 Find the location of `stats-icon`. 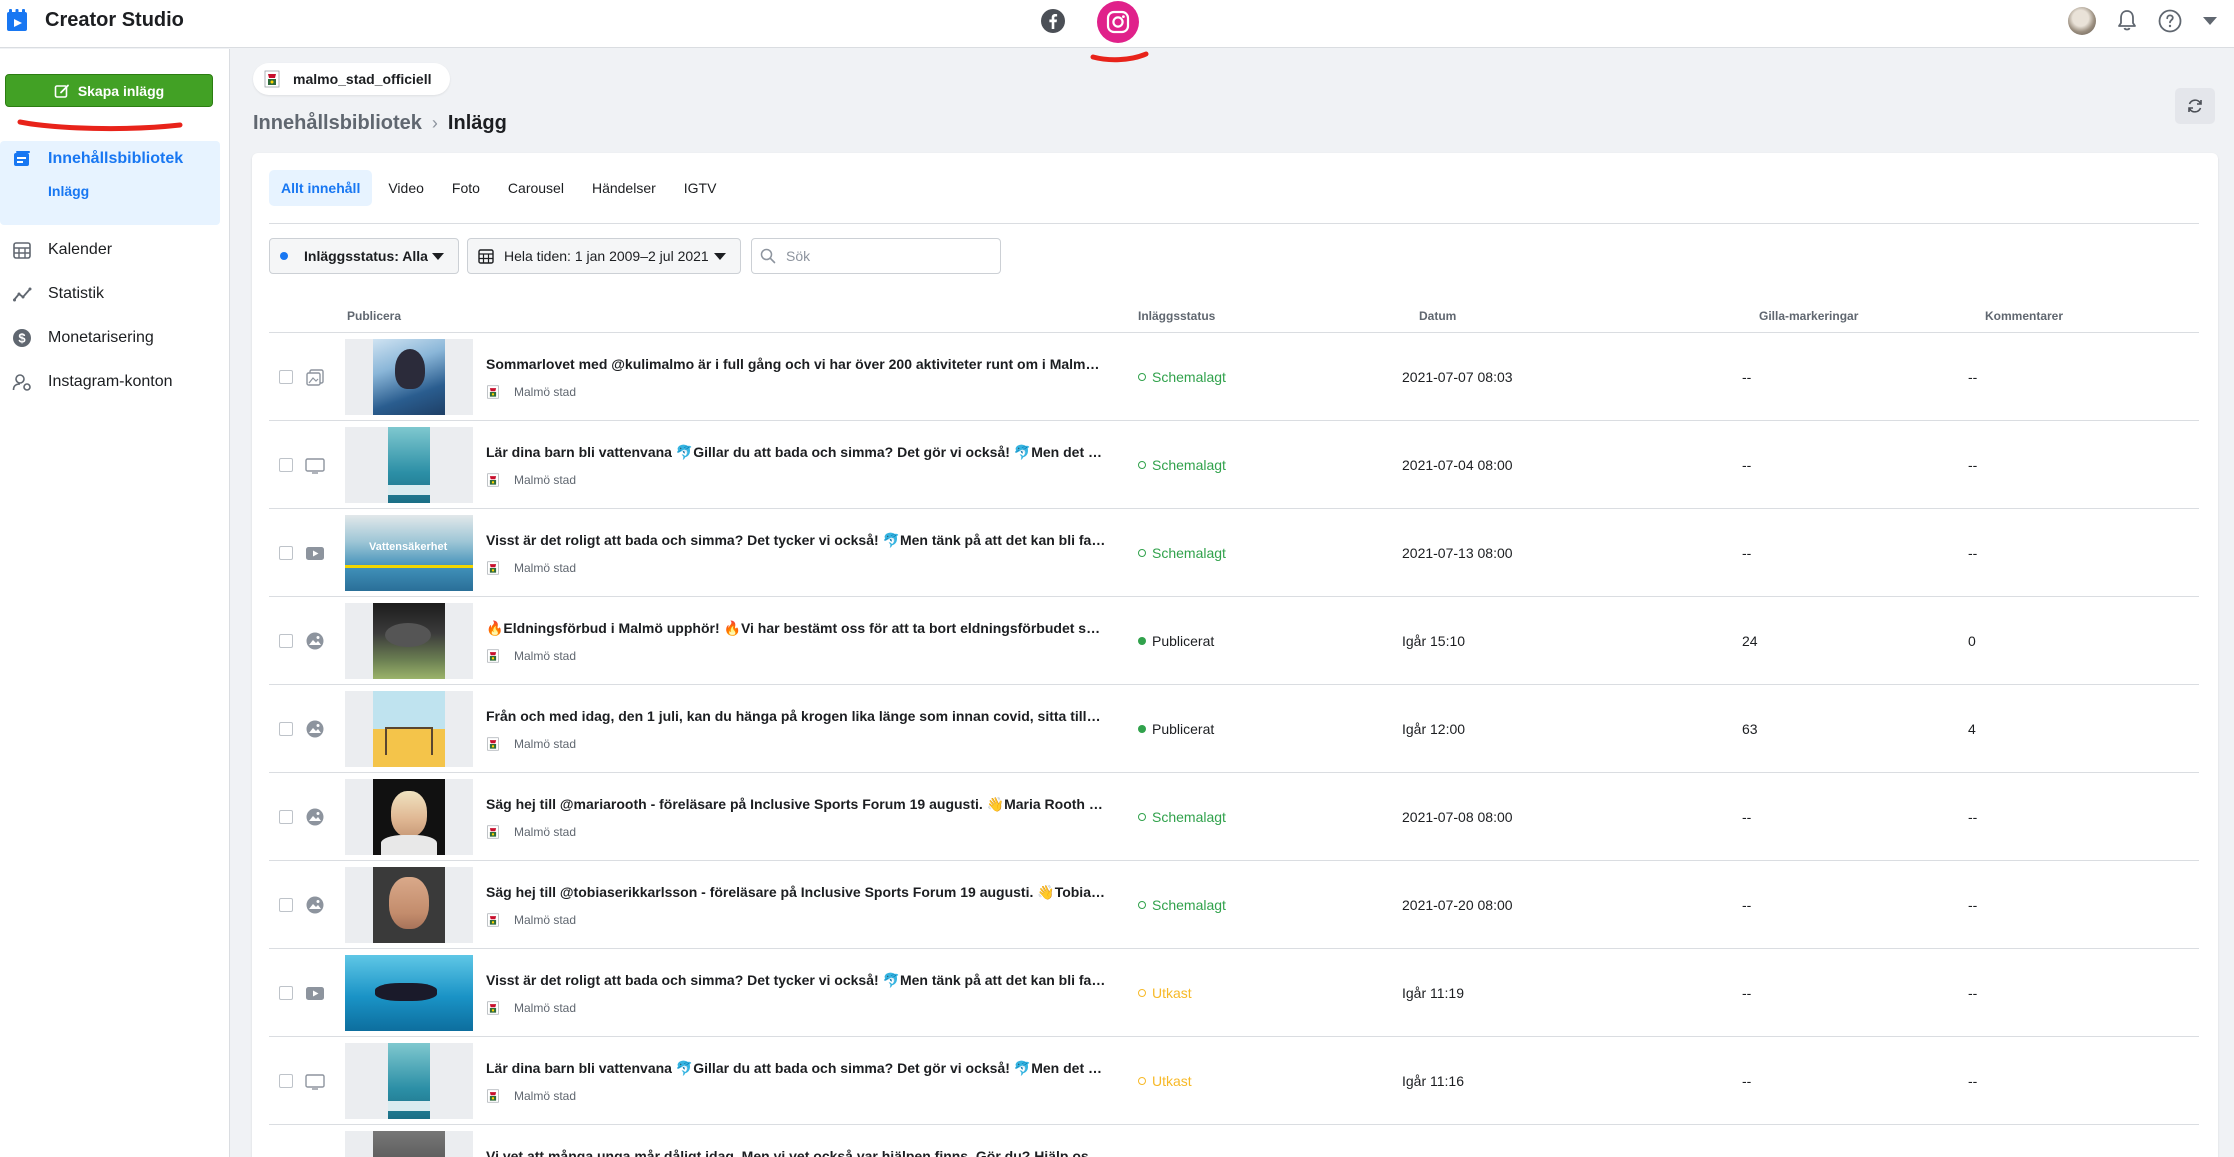

stats-icon is located at coordinates (22, 294).